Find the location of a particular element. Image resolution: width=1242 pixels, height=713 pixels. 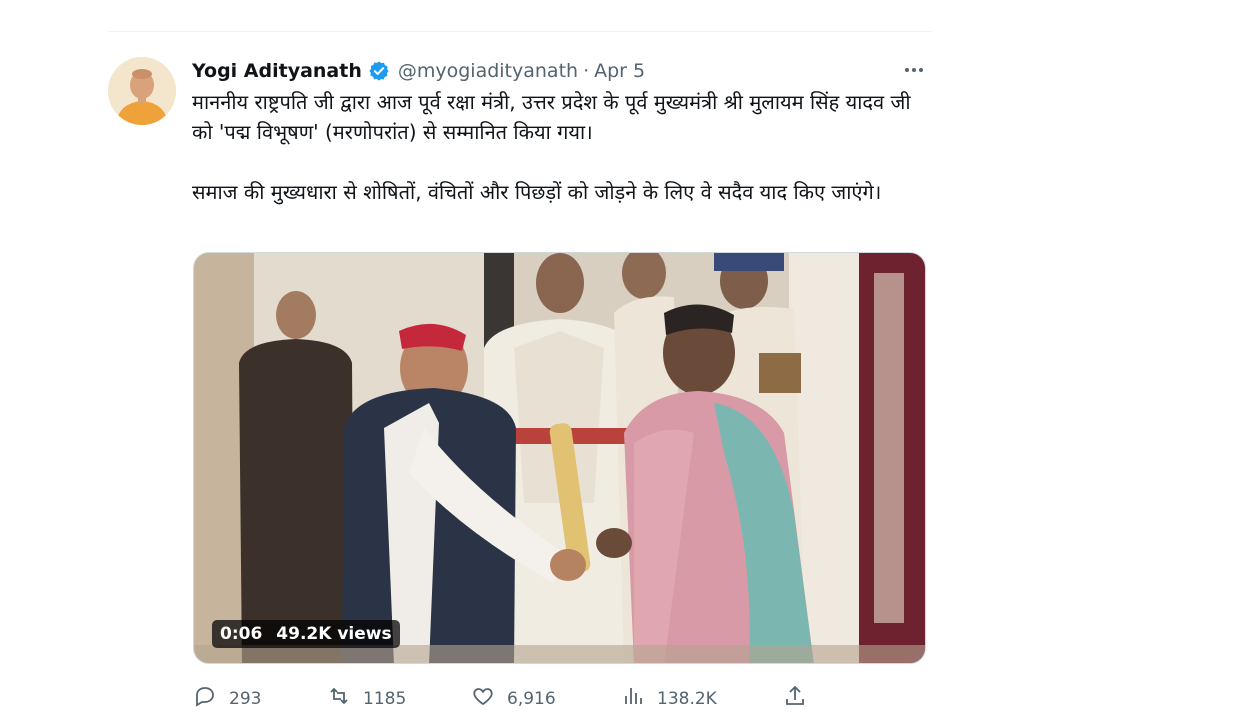

action-bar: 293 1185 6,916 138.2K is located at coordinates (503, 696).